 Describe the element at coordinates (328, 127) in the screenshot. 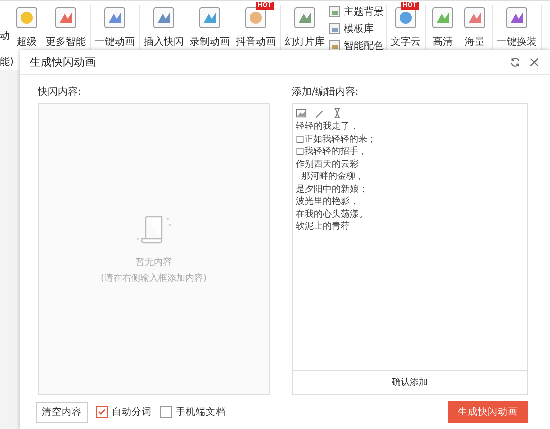

I see `text-line: 轻轻的我走了，` at that location.